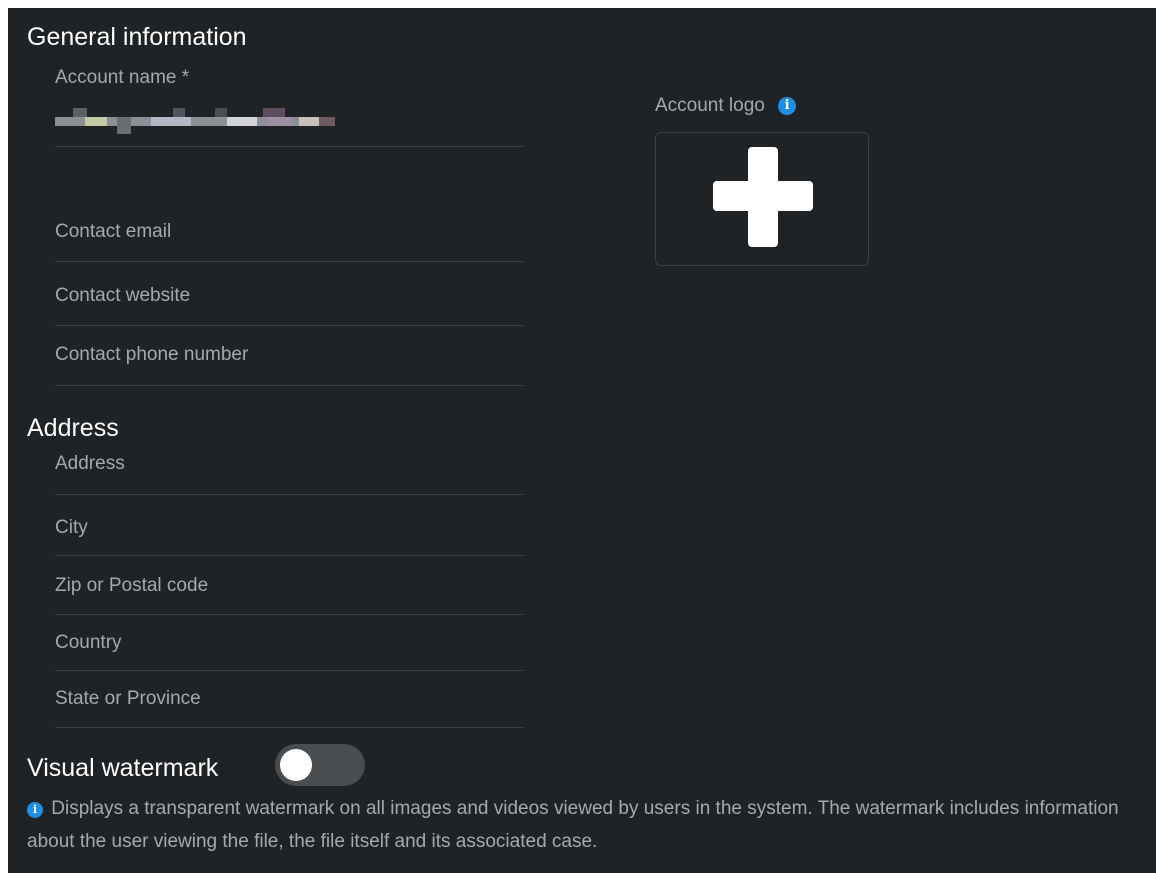 The image size is (1156, 873). I want to click on toggle-knob, so click(296, 765).